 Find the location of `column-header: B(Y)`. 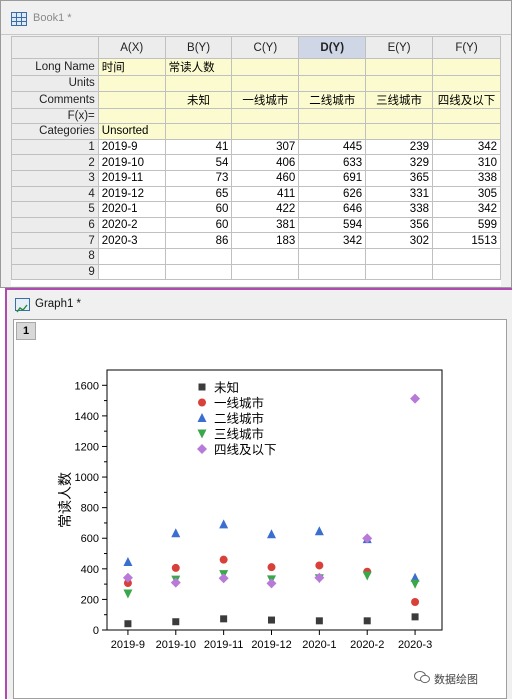

column-header: B(Y) is located at coordinates (198, 47).